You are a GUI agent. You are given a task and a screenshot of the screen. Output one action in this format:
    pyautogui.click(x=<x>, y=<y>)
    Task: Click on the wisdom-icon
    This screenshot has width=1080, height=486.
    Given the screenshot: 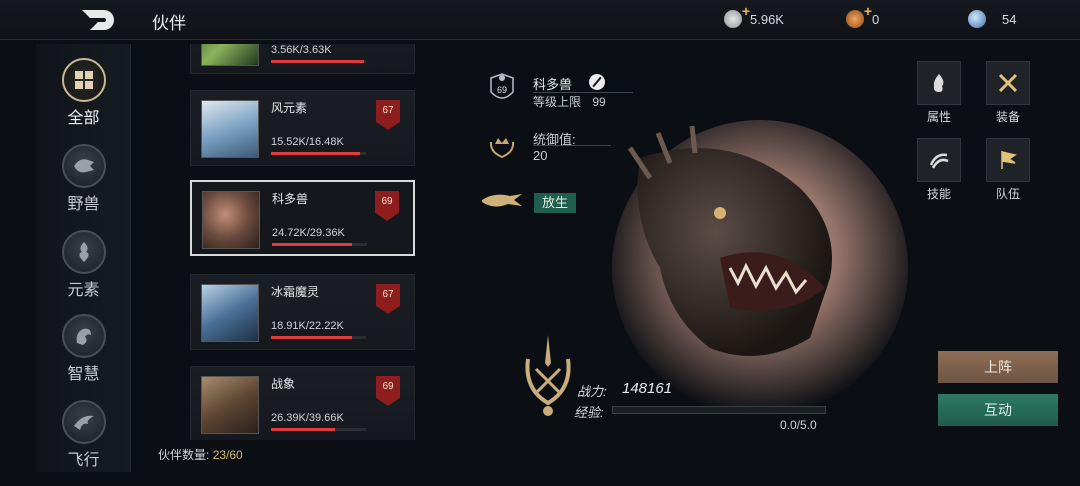 What is the action you would take?
    pyautogui.click(x=83, y=336)
    